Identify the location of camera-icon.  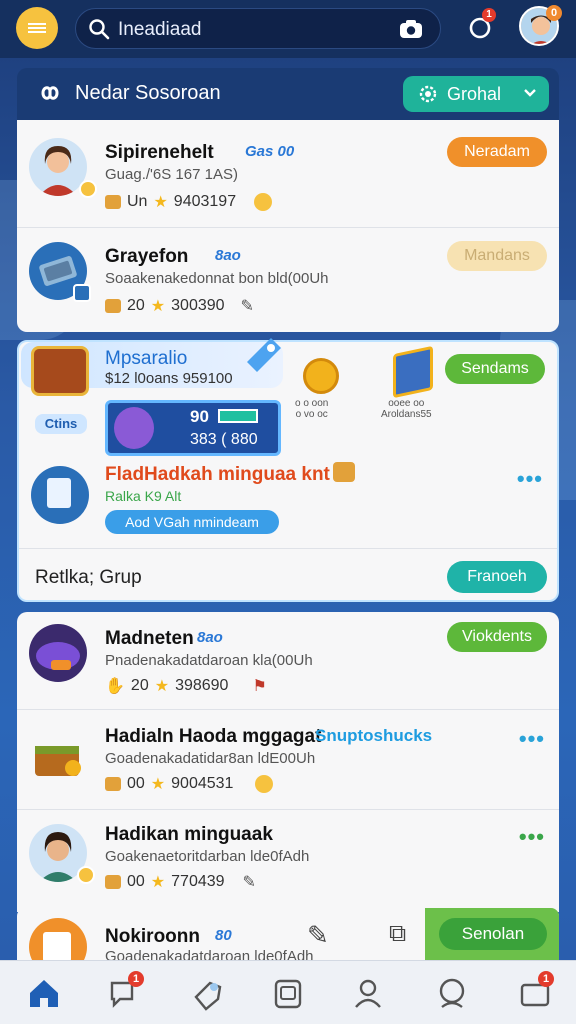
(411, 29).